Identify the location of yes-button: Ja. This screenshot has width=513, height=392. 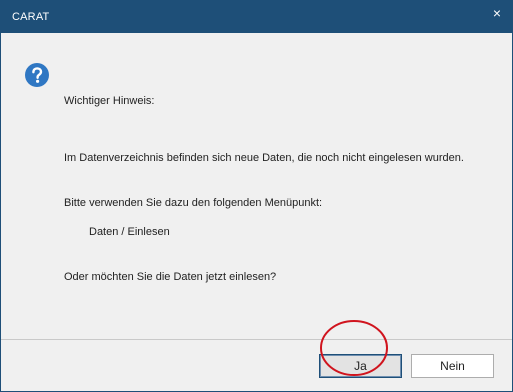
(360, 366).